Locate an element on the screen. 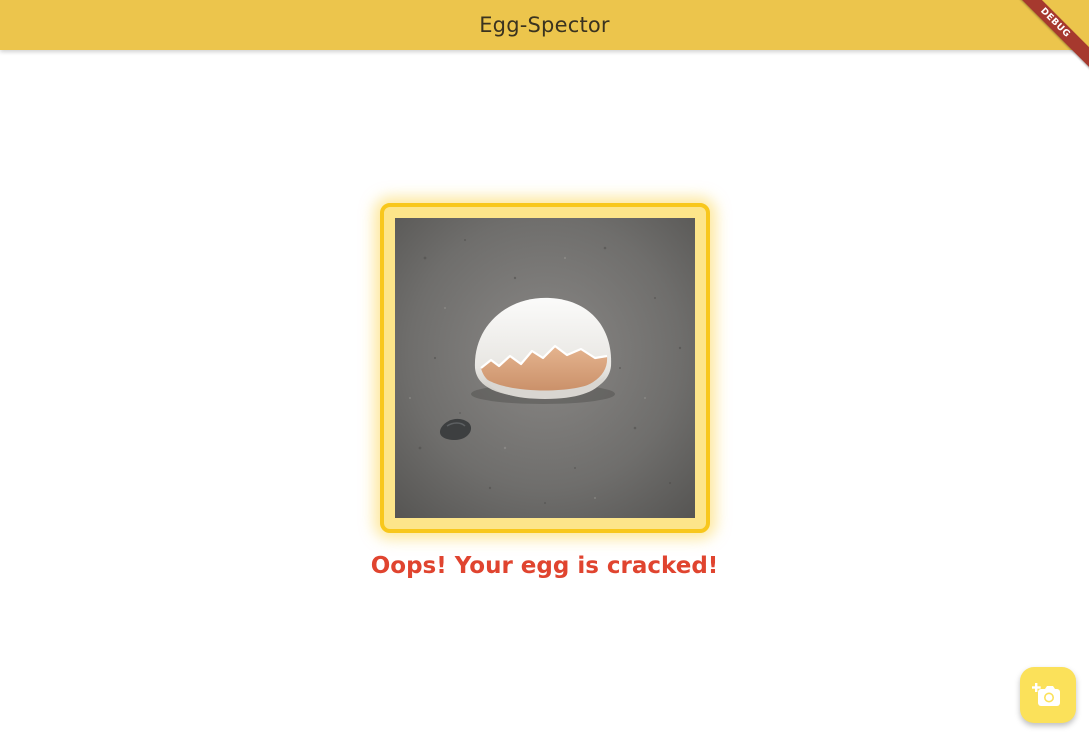  photo-frame is located at coordinates (545, 368).